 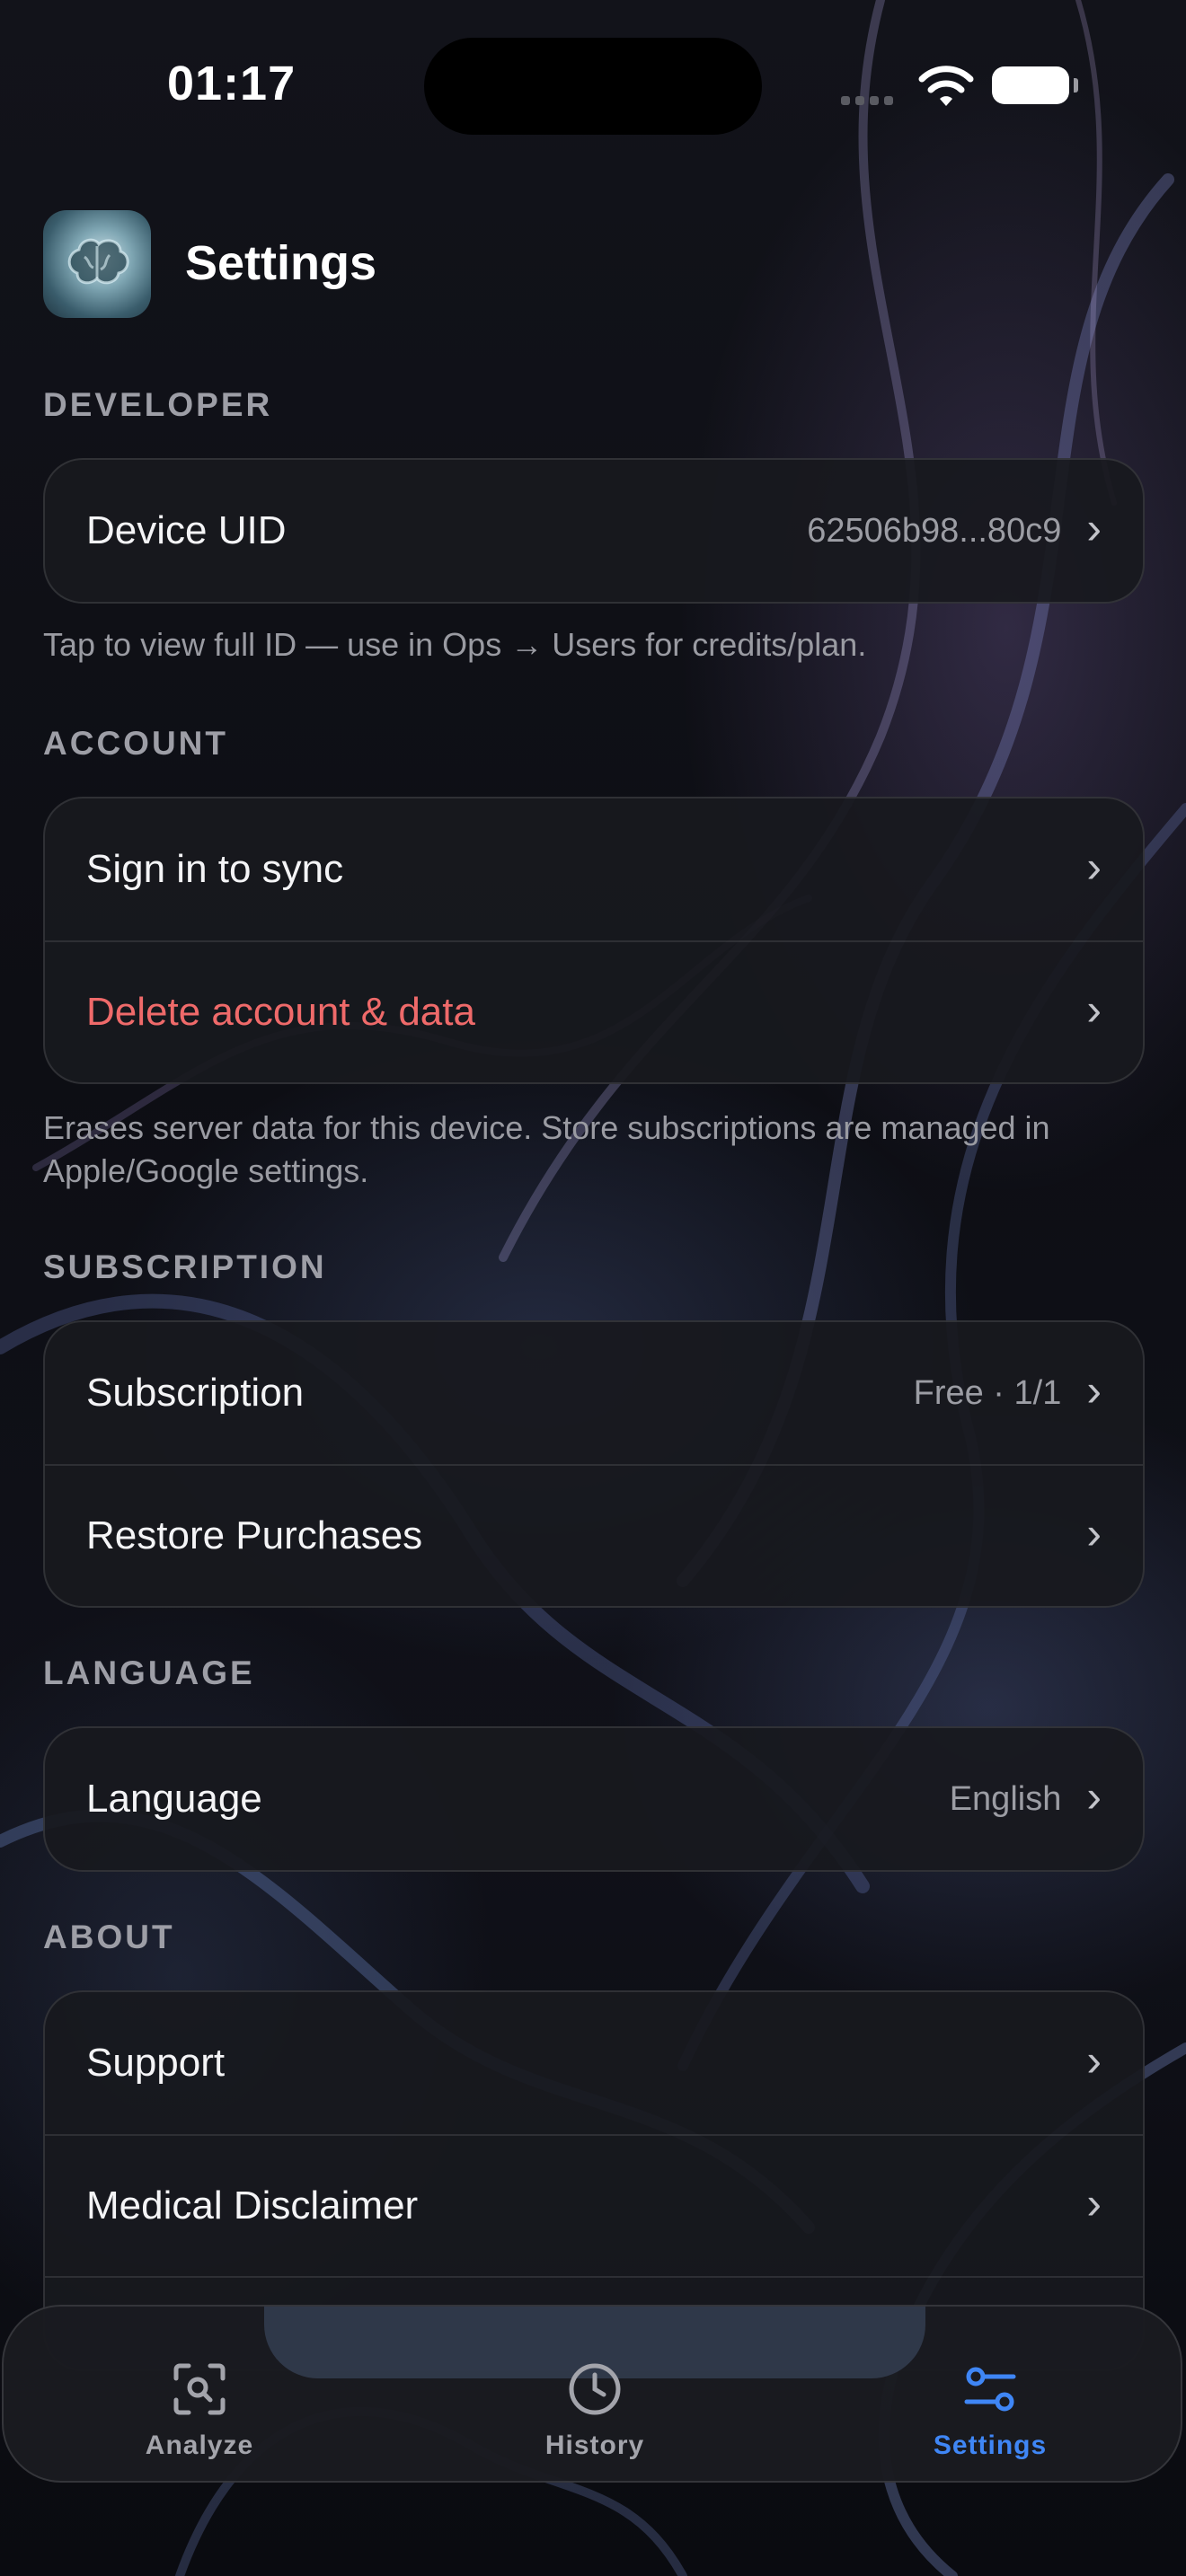 What do you see at coordinates (934, 530) in the screenshot?
I see `device-uid-value: 62506b98...80c9` at bounding box center [934, 530].